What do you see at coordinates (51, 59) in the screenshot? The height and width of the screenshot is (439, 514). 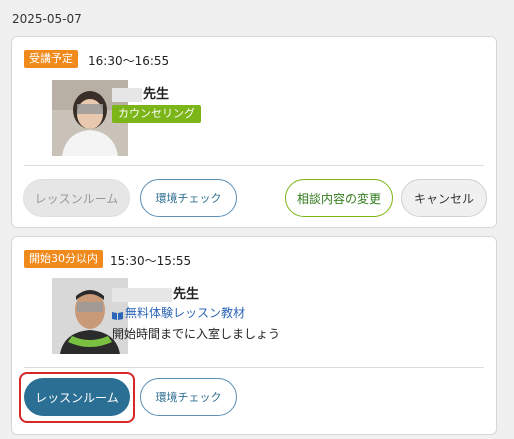 I see `status-badge: 受講予定` at bounding box center [51, 59].